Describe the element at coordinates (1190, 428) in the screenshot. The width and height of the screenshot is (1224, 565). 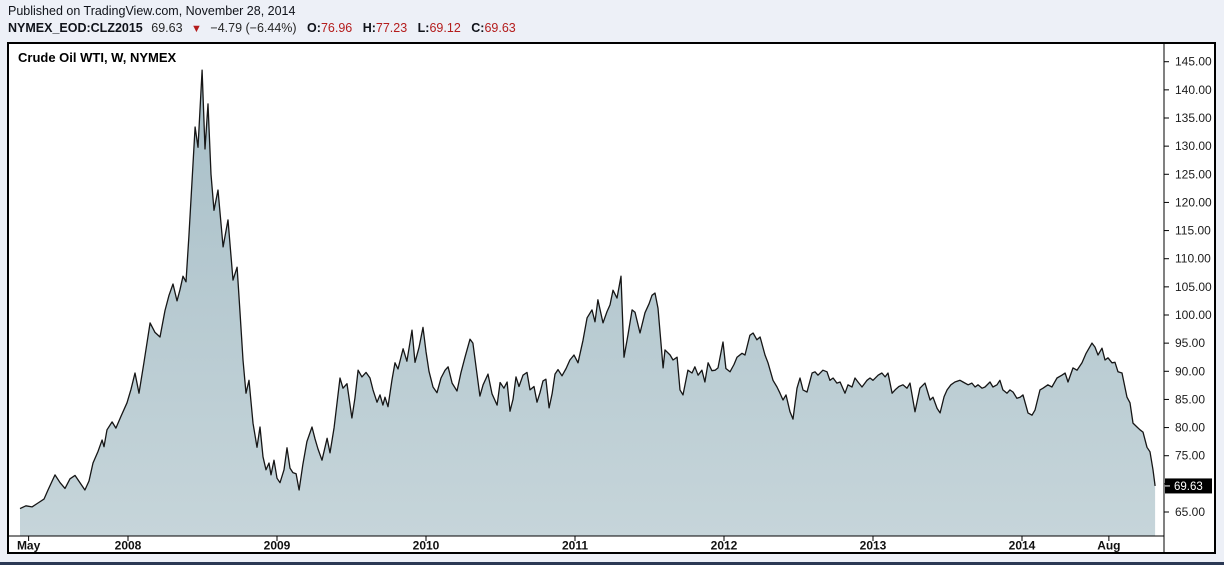
I see `y-axis-label: 80.00` at that location.